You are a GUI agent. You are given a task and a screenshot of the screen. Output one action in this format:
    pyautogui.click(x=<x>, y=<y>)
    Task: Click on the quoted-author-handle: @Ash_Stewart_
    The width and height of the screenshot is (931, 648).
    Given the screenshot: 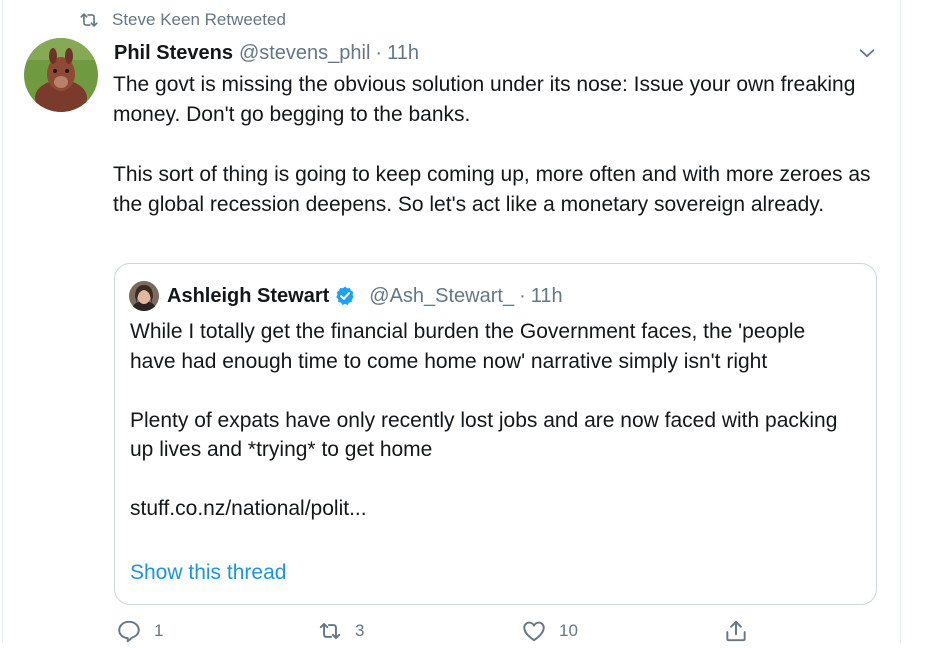 What is the action you would take?
    pyautogui.click(x=441, y=296)
    